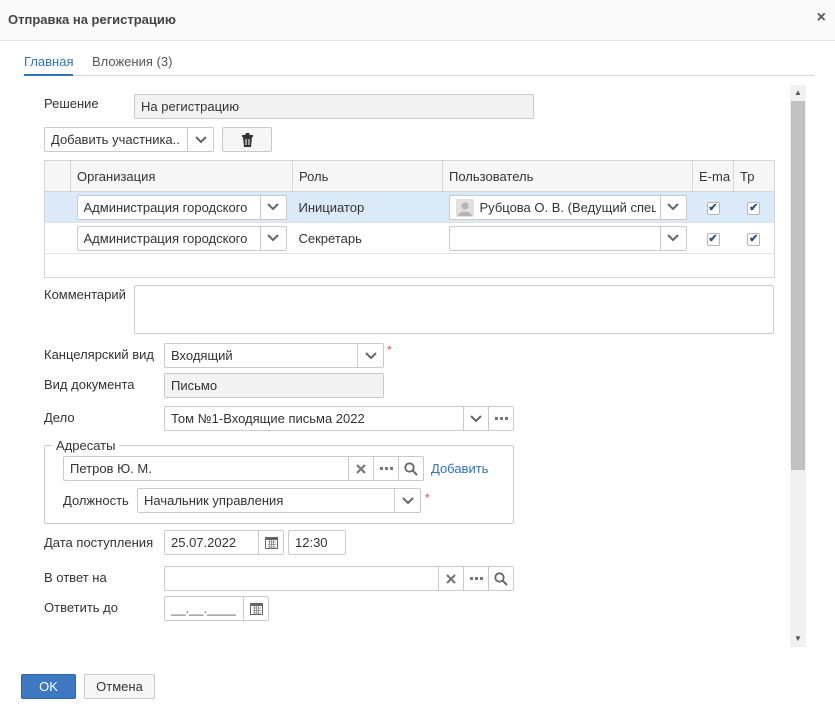 The image size is (835, 720). I want to click on add-addressee-link: Добавить, so click(459, 468).